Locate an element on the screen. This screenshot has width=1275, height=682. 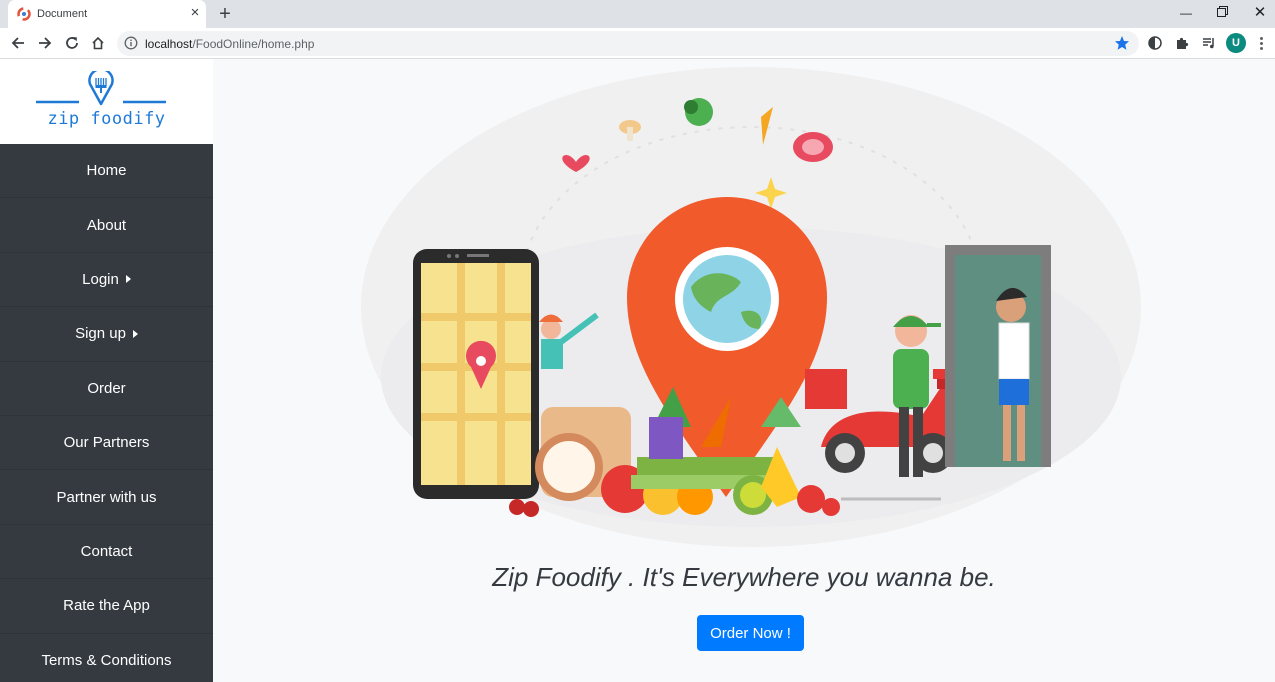
browser-toolbar: localhost/FoodOnline/home.php U is located at coordinates (637, 43).